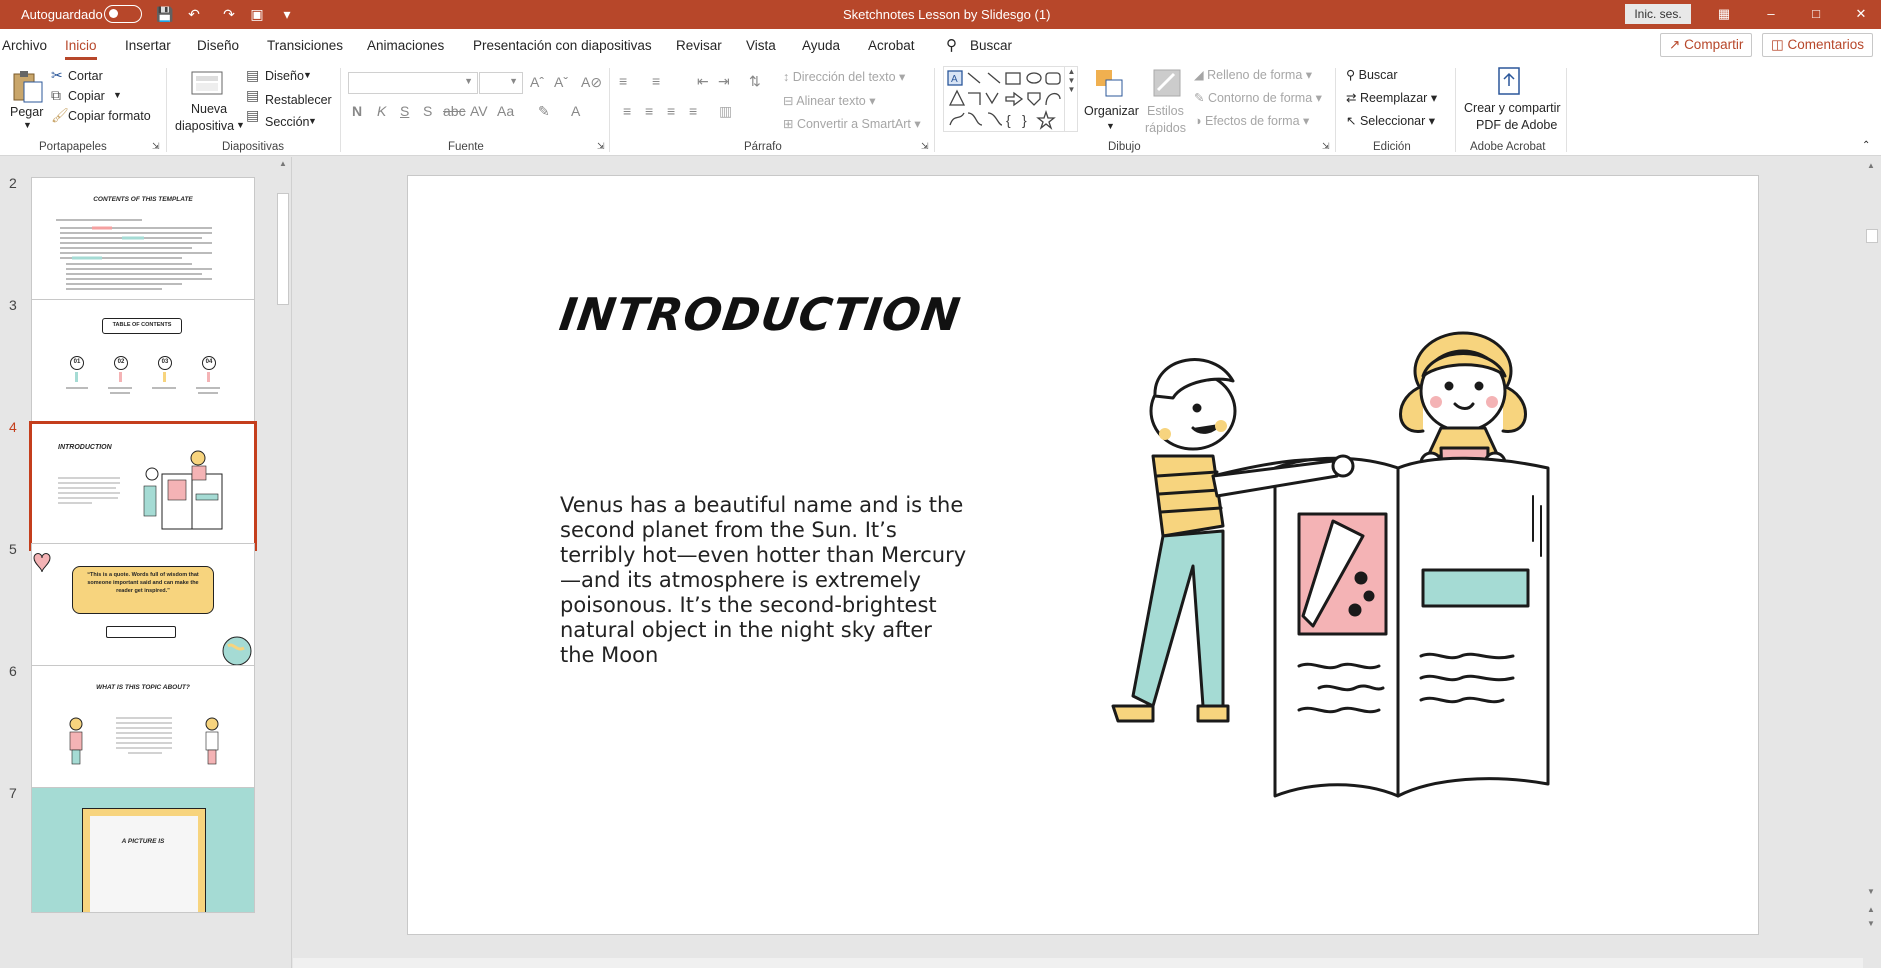 The width and height of the screenshot is (1881, 968). I want to click on align-center-icon: ≡, so click(649, 111).